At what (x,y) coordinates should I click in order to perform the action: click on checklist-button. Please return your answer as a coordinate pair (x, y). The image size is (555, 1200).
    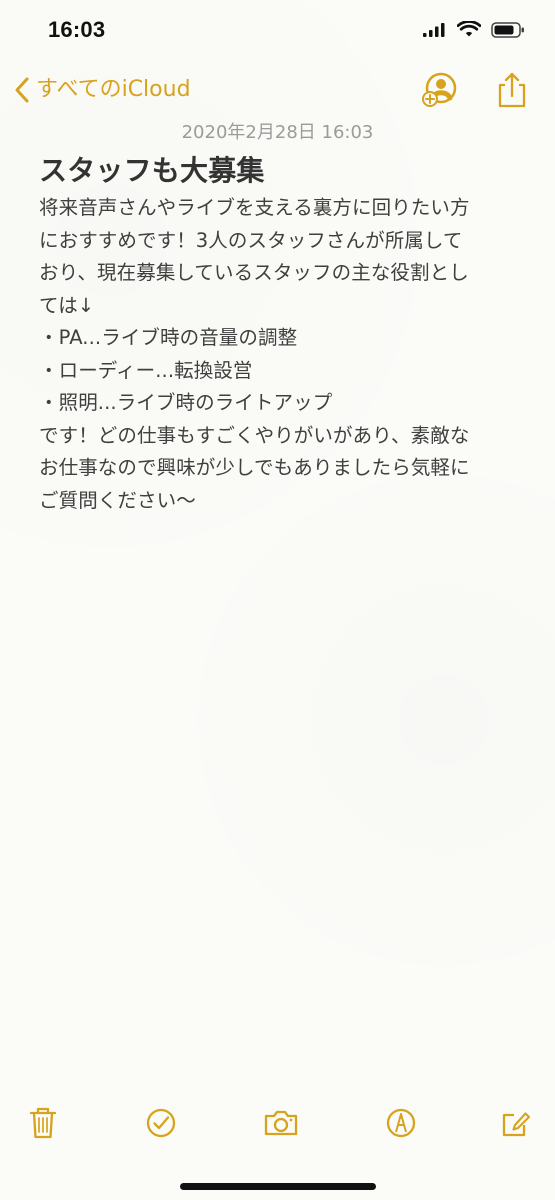
    Looking at the image, I should click on (161, 1123).